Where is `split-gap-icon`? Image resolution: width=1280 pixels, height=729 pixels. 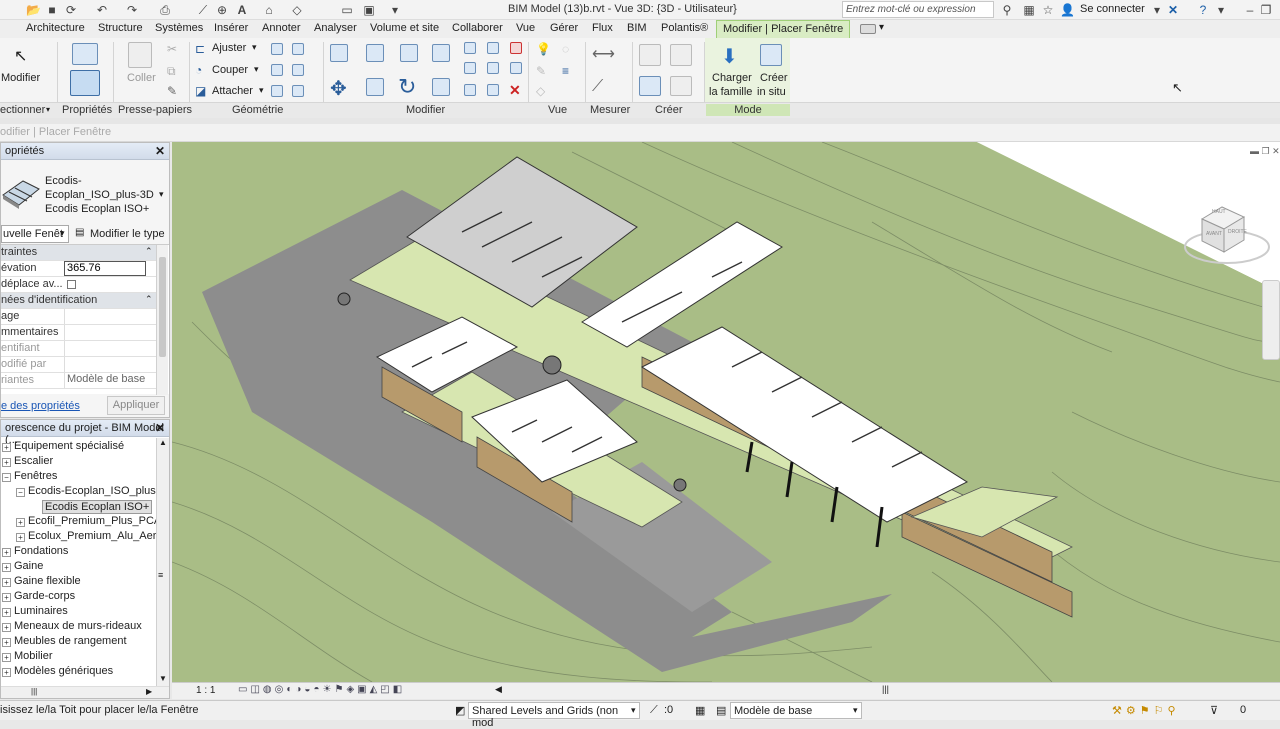
split-gap-icon is located at coordinates (493, 90).